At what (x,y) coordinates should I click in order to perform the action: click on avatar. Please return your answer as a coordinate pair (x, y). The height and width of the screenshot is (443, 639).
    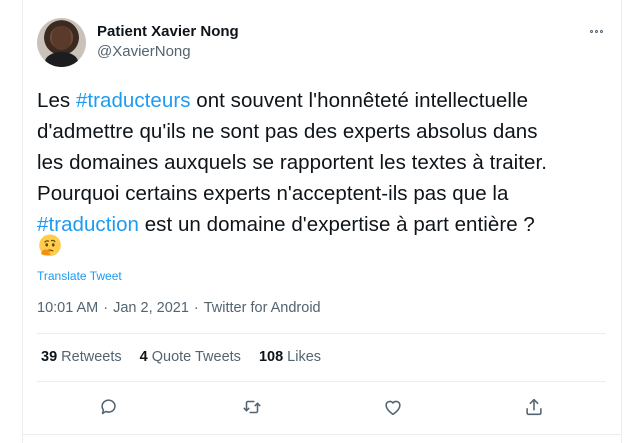
    Looking at the image, I should click on (61, 42).